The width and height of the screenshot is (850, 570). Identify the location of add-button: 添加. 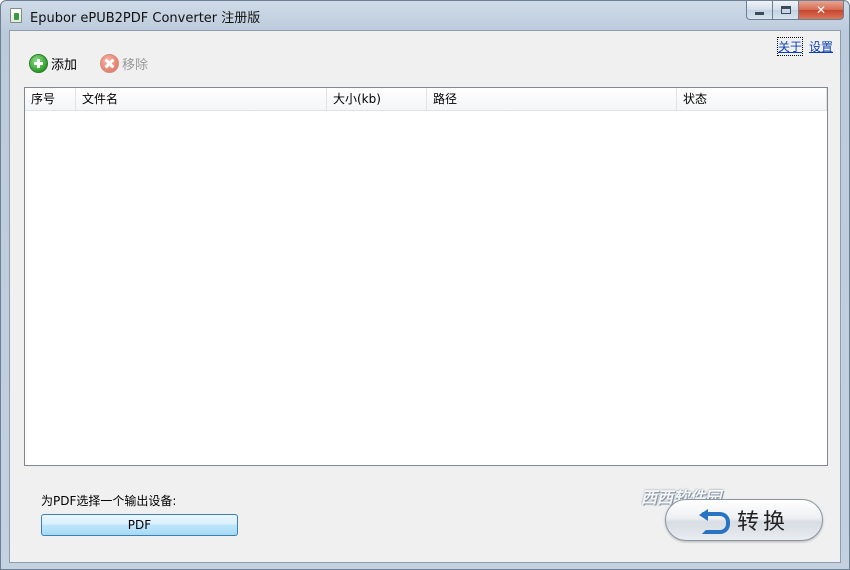
(53, 63).